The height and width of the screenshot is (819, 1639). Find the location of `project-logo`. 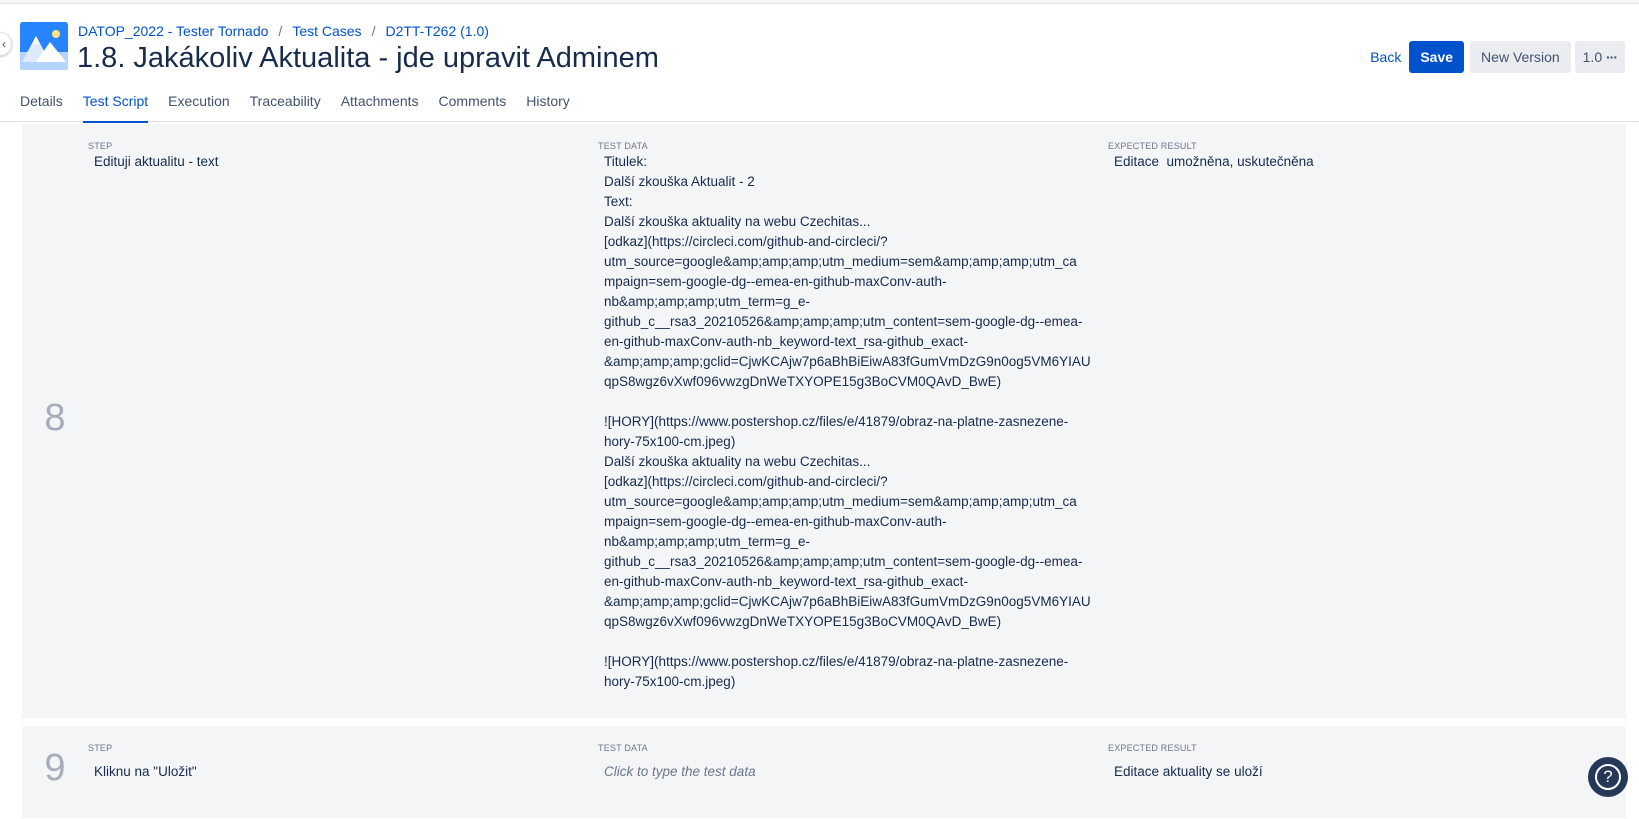

project-logo is located at coordinates (44, 46).